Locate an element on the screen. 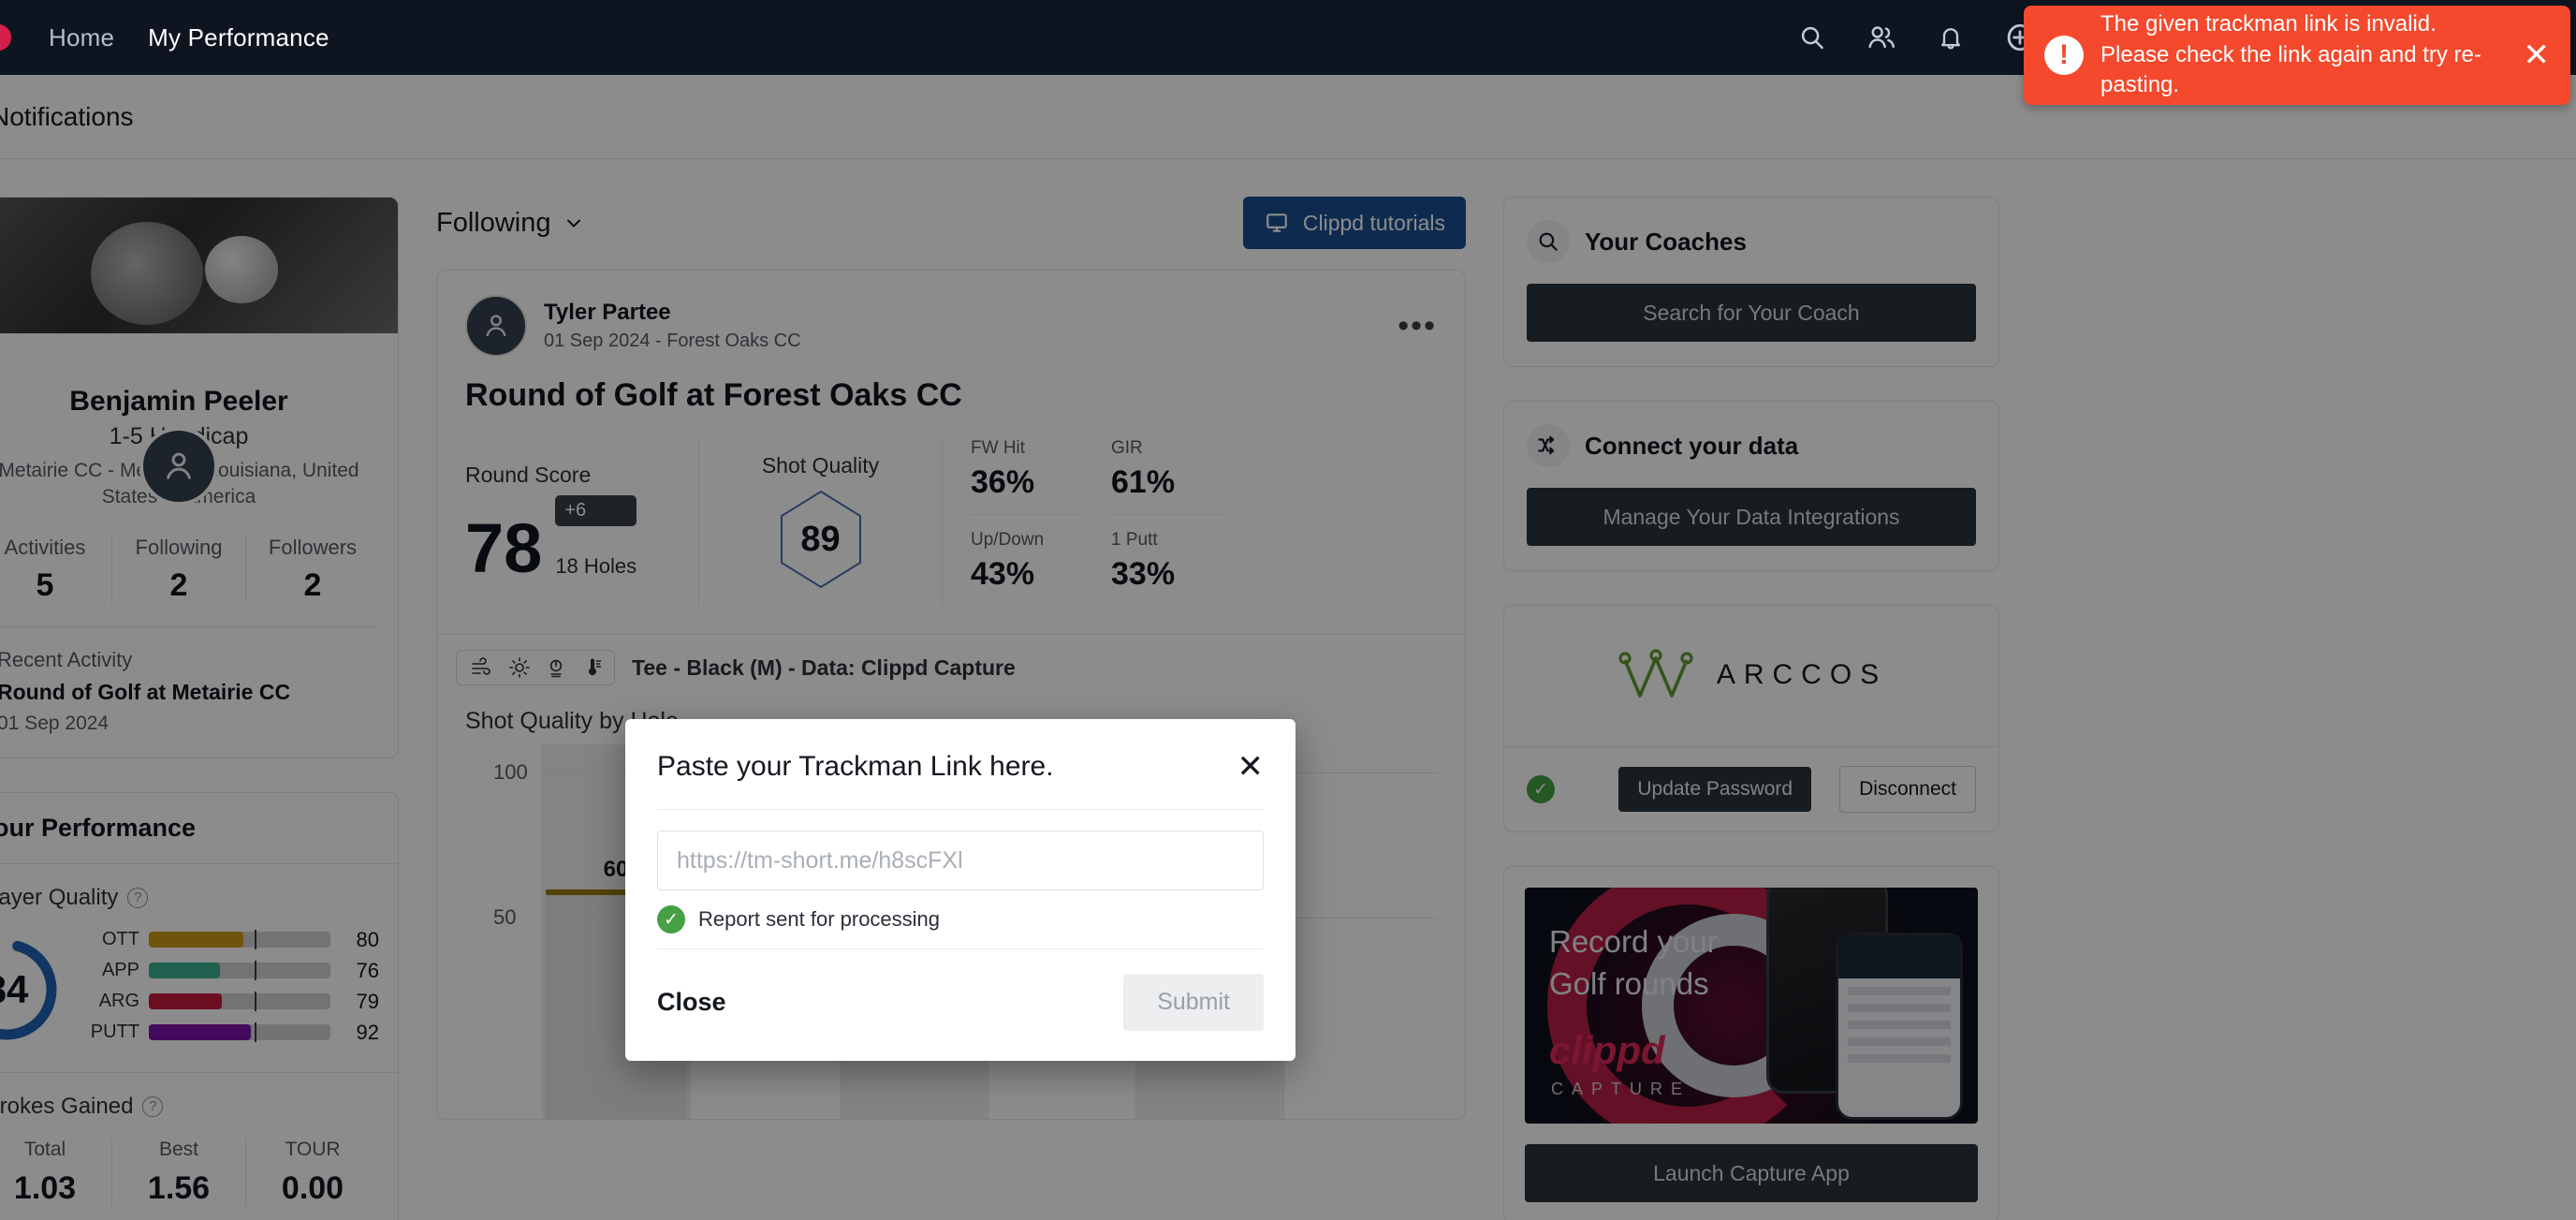 The width and height of the screenshot is (2576, 1220). coaches-title: Your Coaches is located at coordinates (1666, 241).